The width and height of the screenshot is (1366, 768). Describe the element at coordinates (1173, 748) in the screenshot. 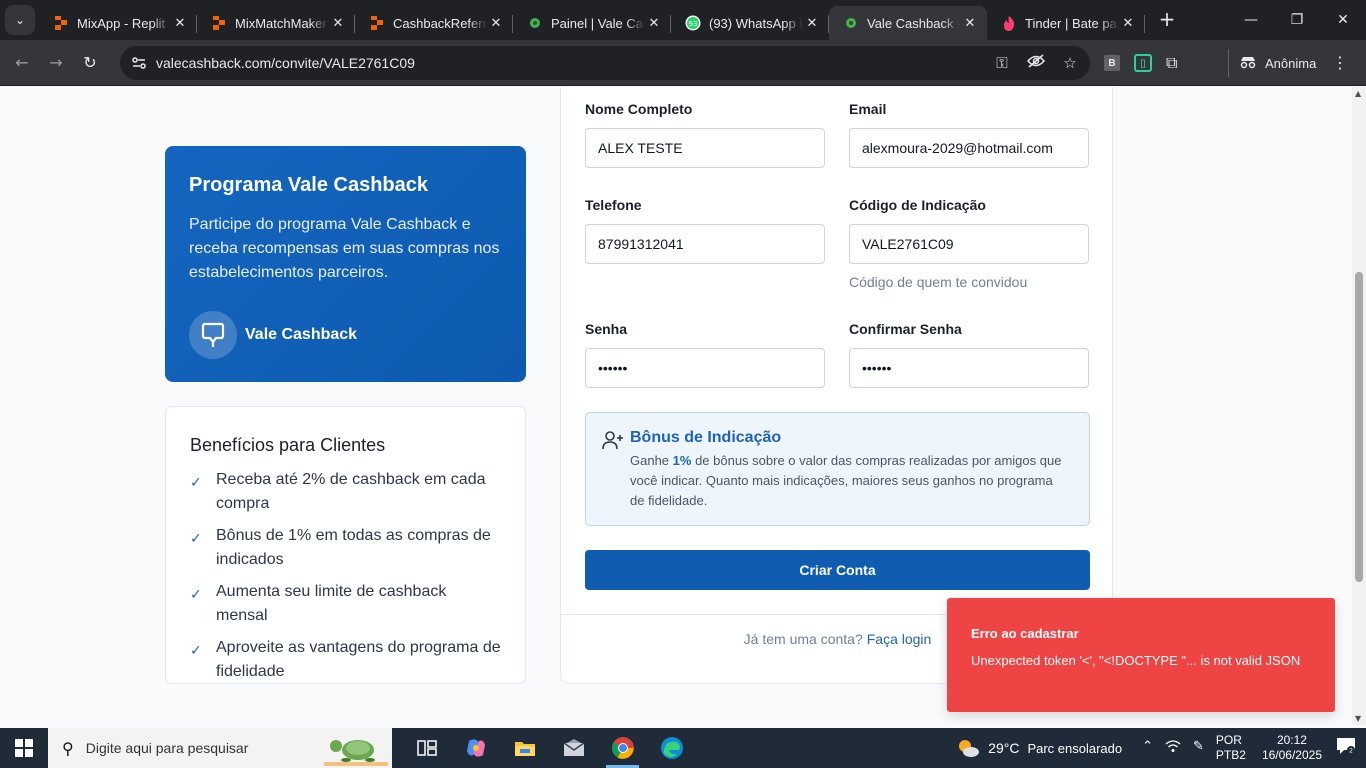

I see `wifi-icon` at that location.